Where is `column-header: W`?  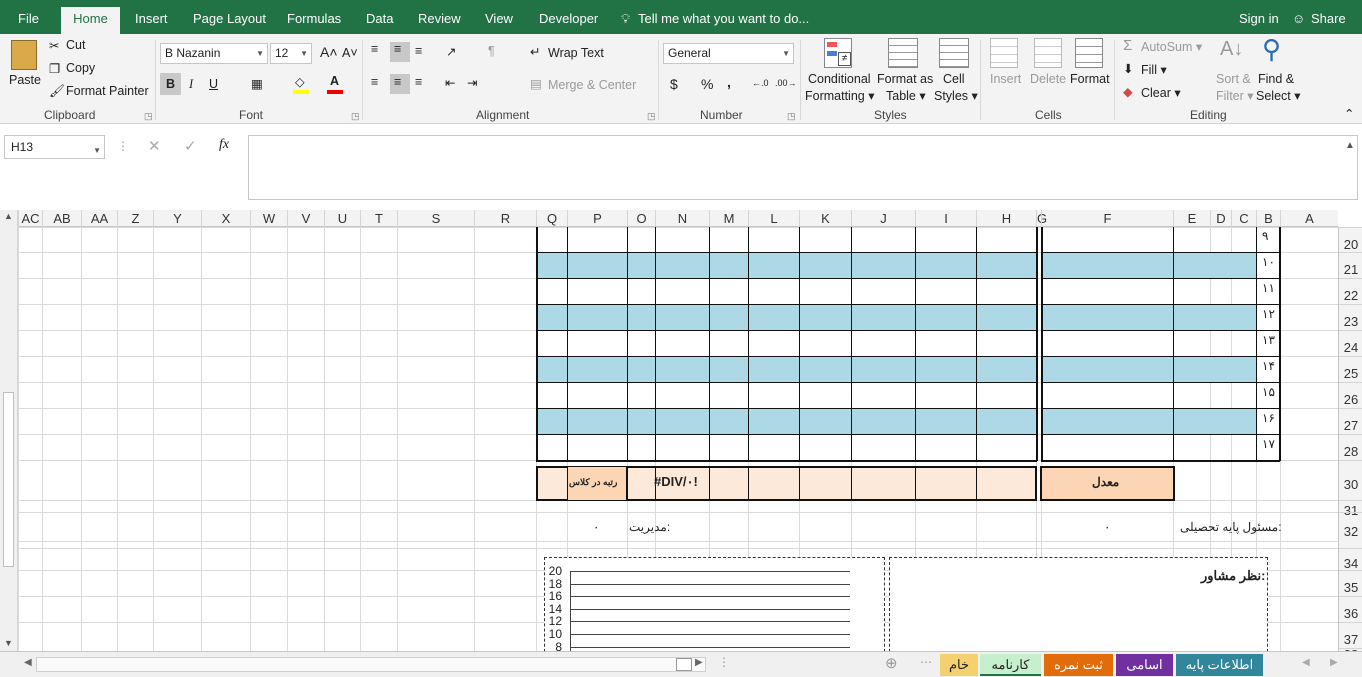
column-header: W is located at coordinates (268, 218).